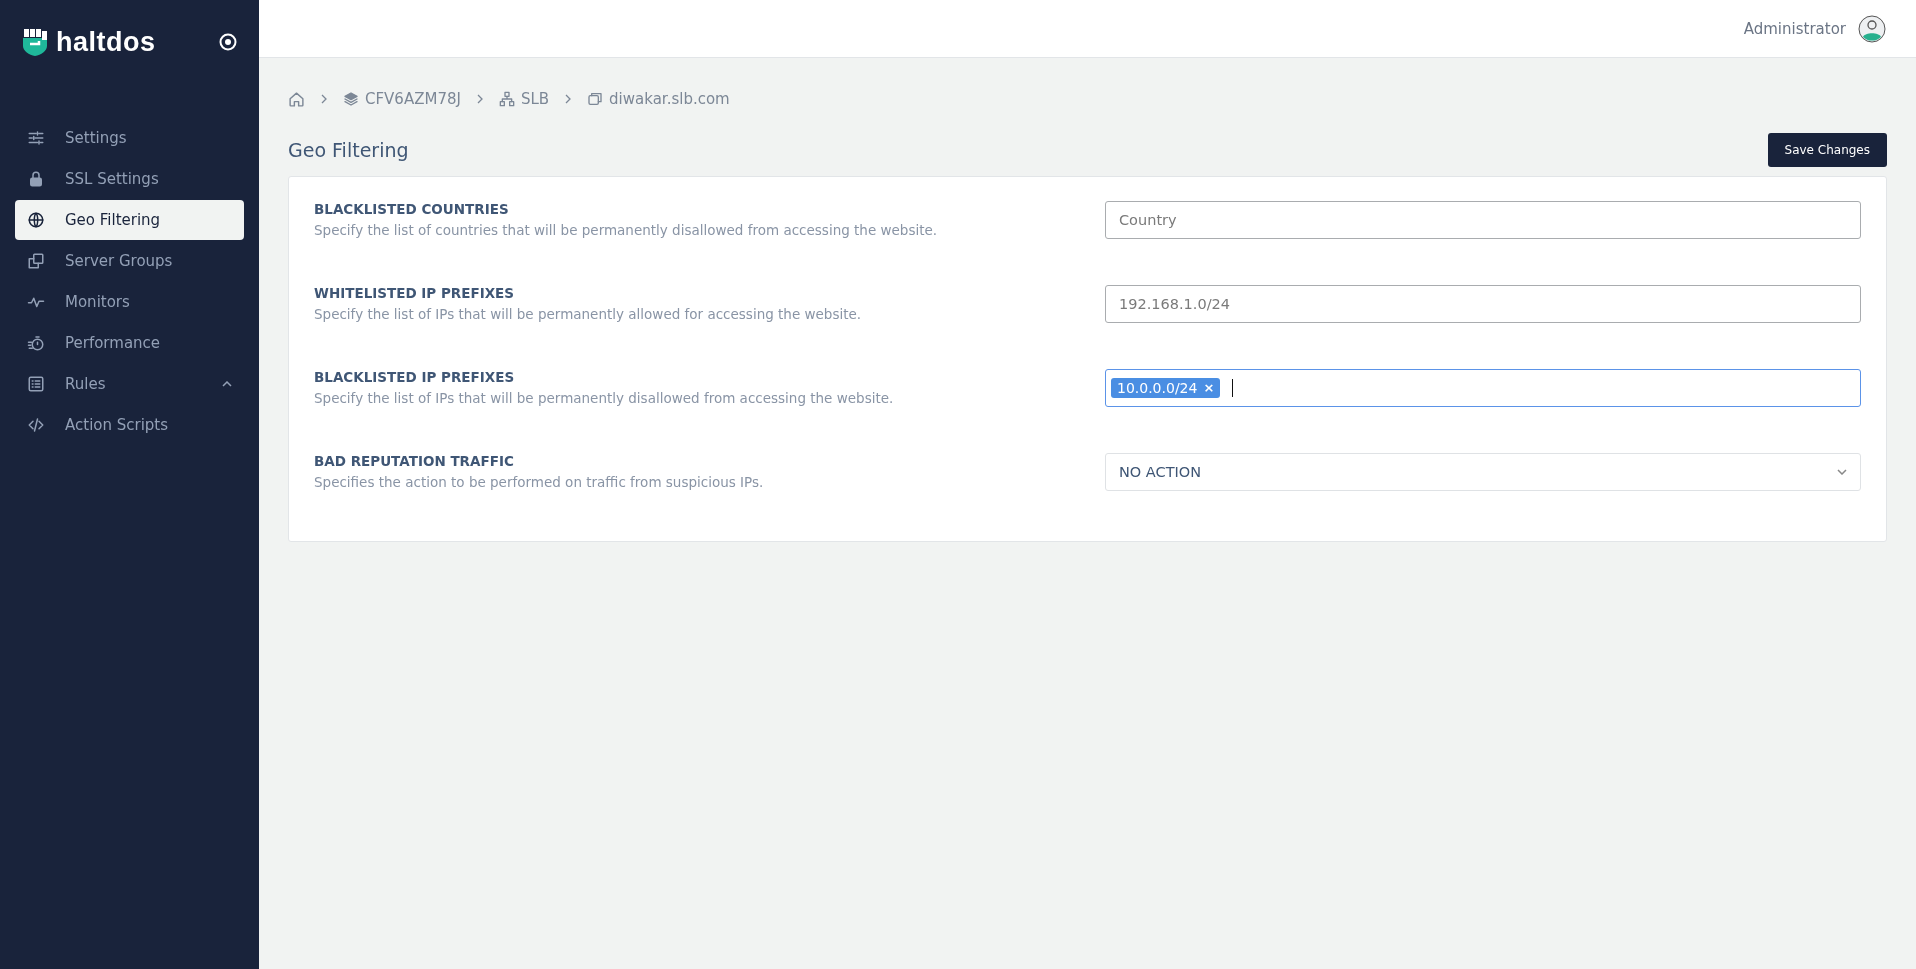 The width and height of the screenshot is (1916, 969). What do you see at coordinates (1842, 472) in the screenshot?
I see `chevron-down-icon` at bounding box center [1842, 472].